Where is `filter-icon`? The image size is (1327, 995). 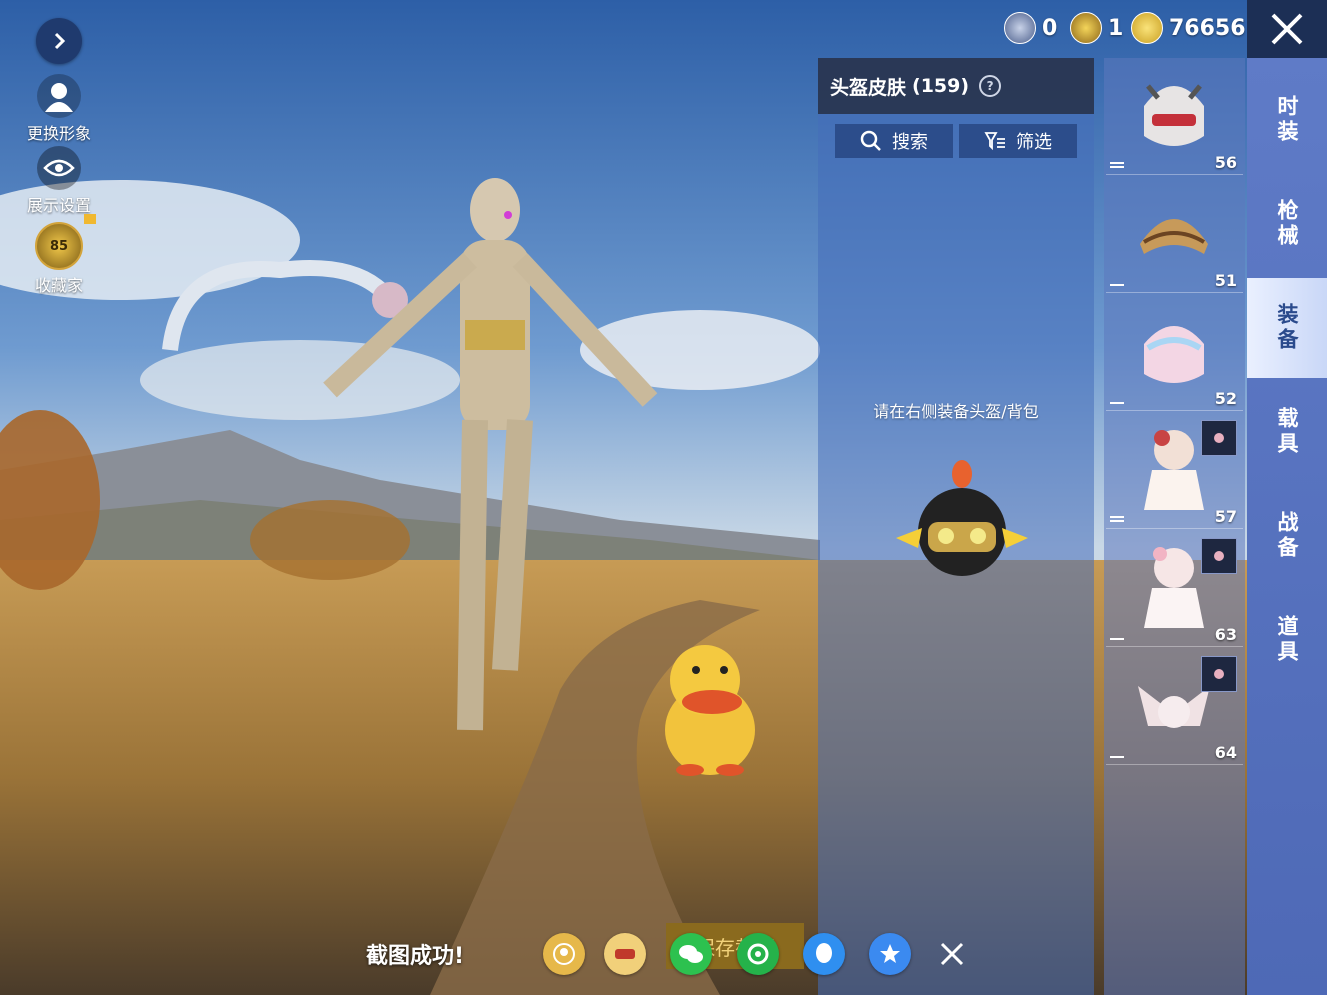
filter-icon is located at coordinates (994, 141).